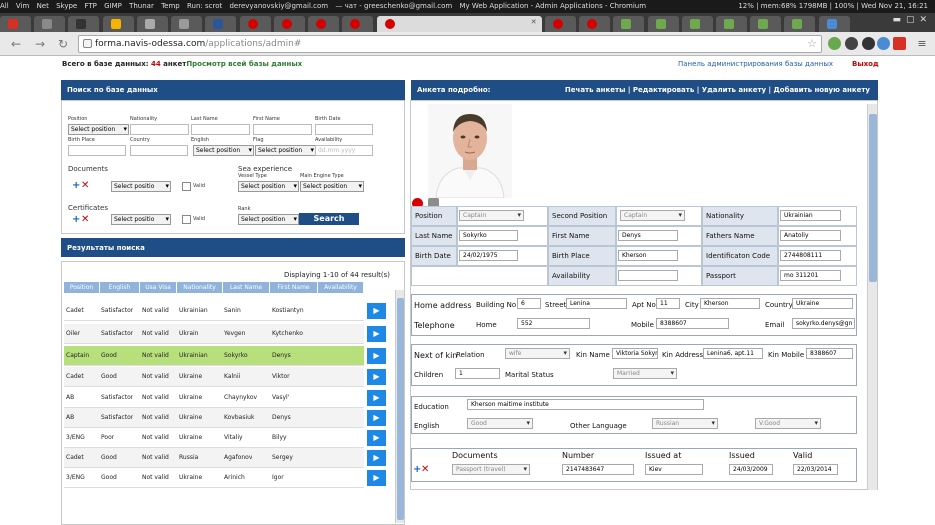 This screenshot has width=935, height=525. I want to click on settings-icon, so click(868, 43).